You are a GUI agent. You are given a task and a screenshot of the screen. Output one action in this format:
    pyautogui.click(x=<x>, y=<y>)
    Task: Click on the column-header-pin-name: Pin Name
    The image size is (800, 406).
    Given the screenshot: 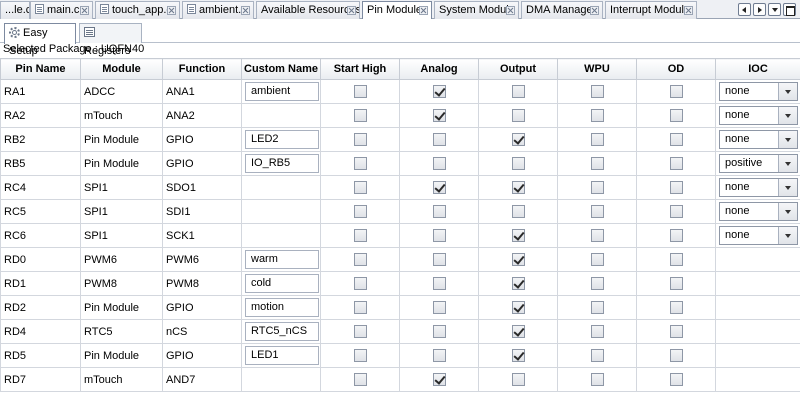 What is the action you would take?
    pyautogui.click(x=40, y=69)
    